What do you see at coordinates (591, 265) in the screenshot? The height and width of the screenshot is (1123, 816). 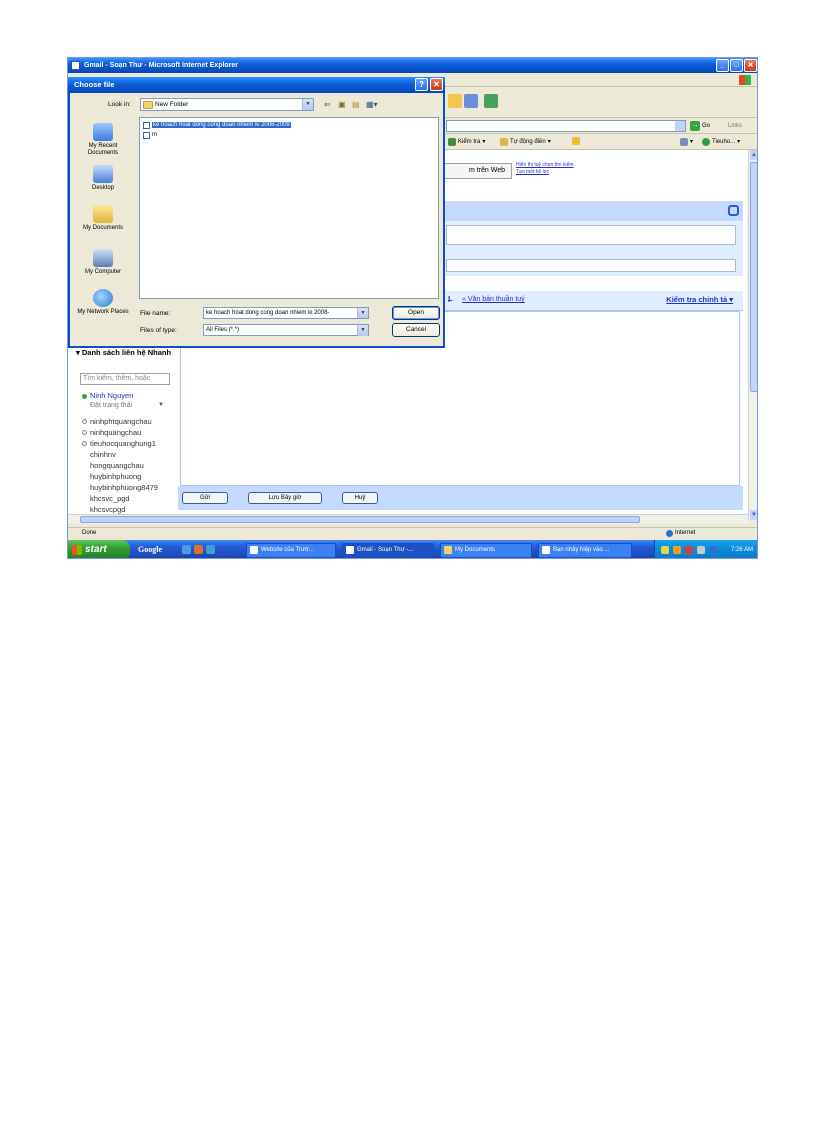 I see `subject-input` at bounding box center [591, 265].